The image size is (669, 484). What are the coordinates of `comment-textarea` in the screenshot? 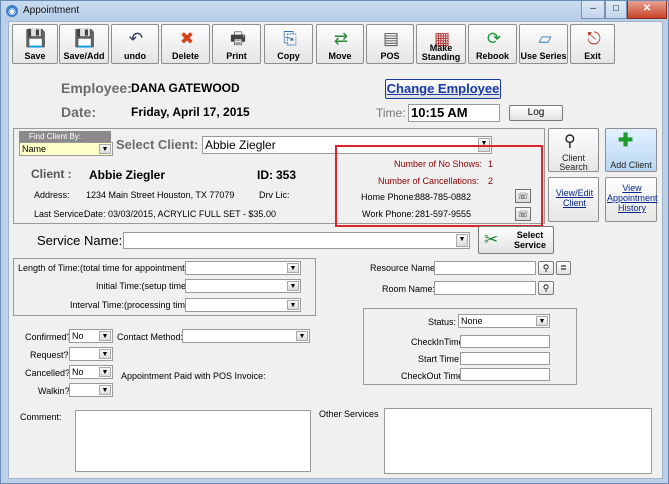 It's located at (193, 441).